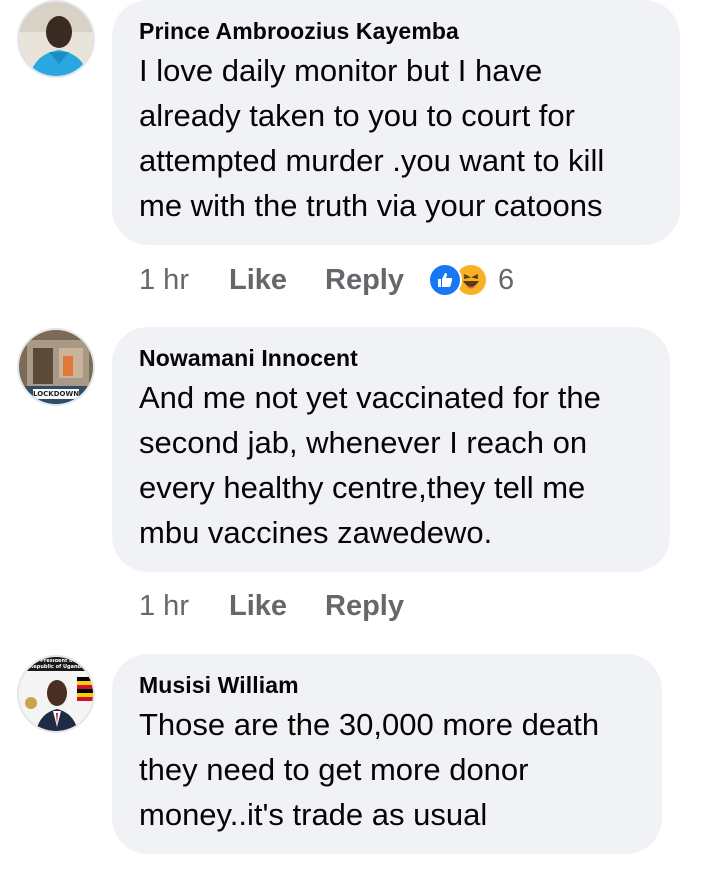 The width and height of the screenshot is (719, 872). What do you see at coordinates (357, 115) in the screenshot?
I see `comment-line: already taken to you to court for` at bounding box center [357, 115].